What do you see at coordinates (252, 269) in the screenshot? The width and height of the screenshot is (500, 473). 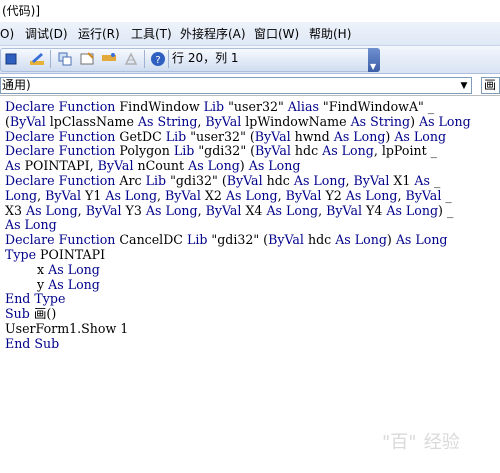 I see `code-line: x As Long` at bounding box center [252, 269].